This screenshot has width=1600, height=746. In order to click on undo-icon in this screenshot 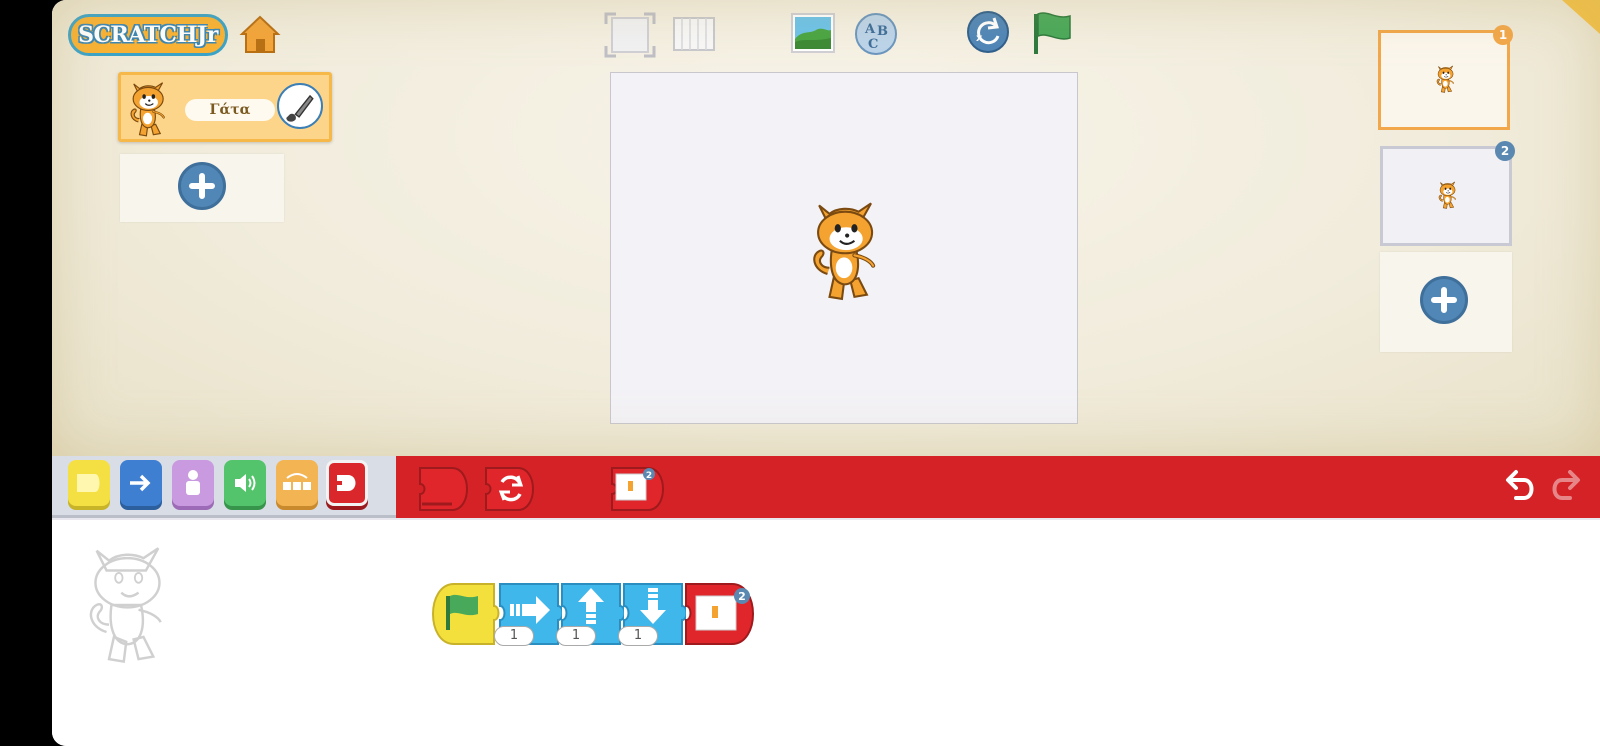, I will do `click(1520, 486)`.